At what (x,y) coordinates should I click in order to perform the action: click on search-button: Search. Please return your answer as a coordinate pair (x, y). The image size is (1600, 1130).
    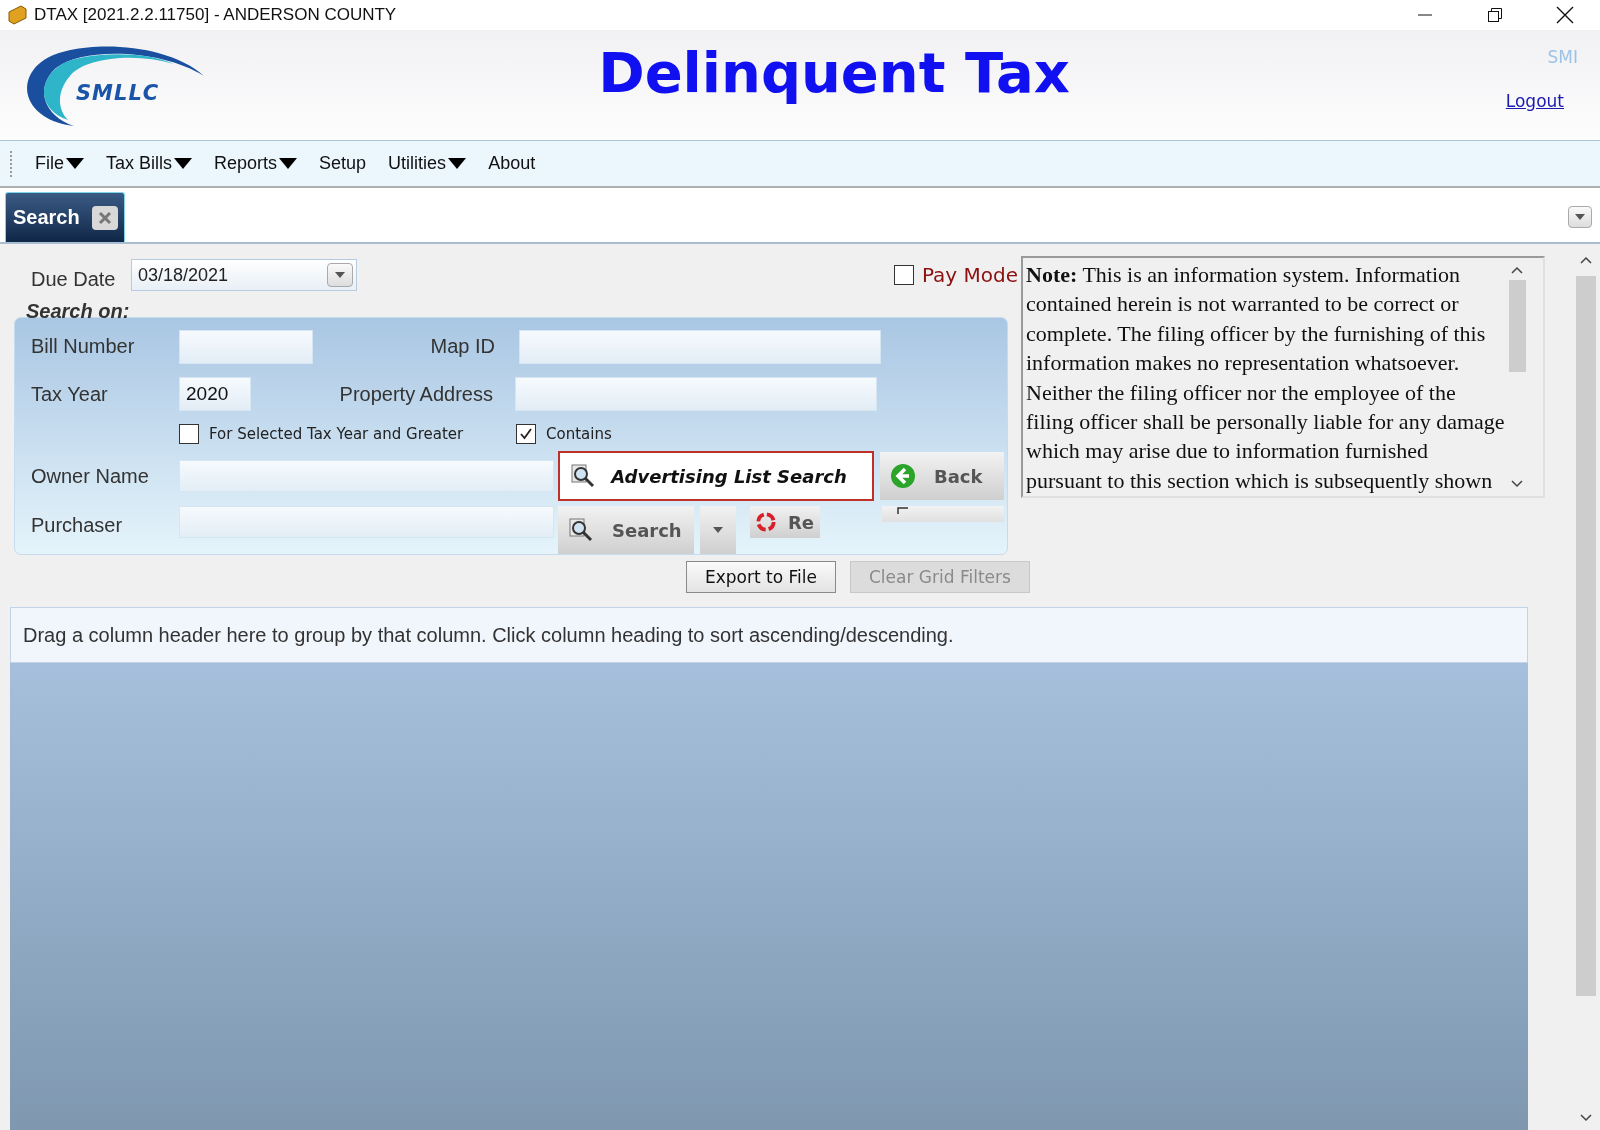
    Looking at the image, I should click on (626, 530).